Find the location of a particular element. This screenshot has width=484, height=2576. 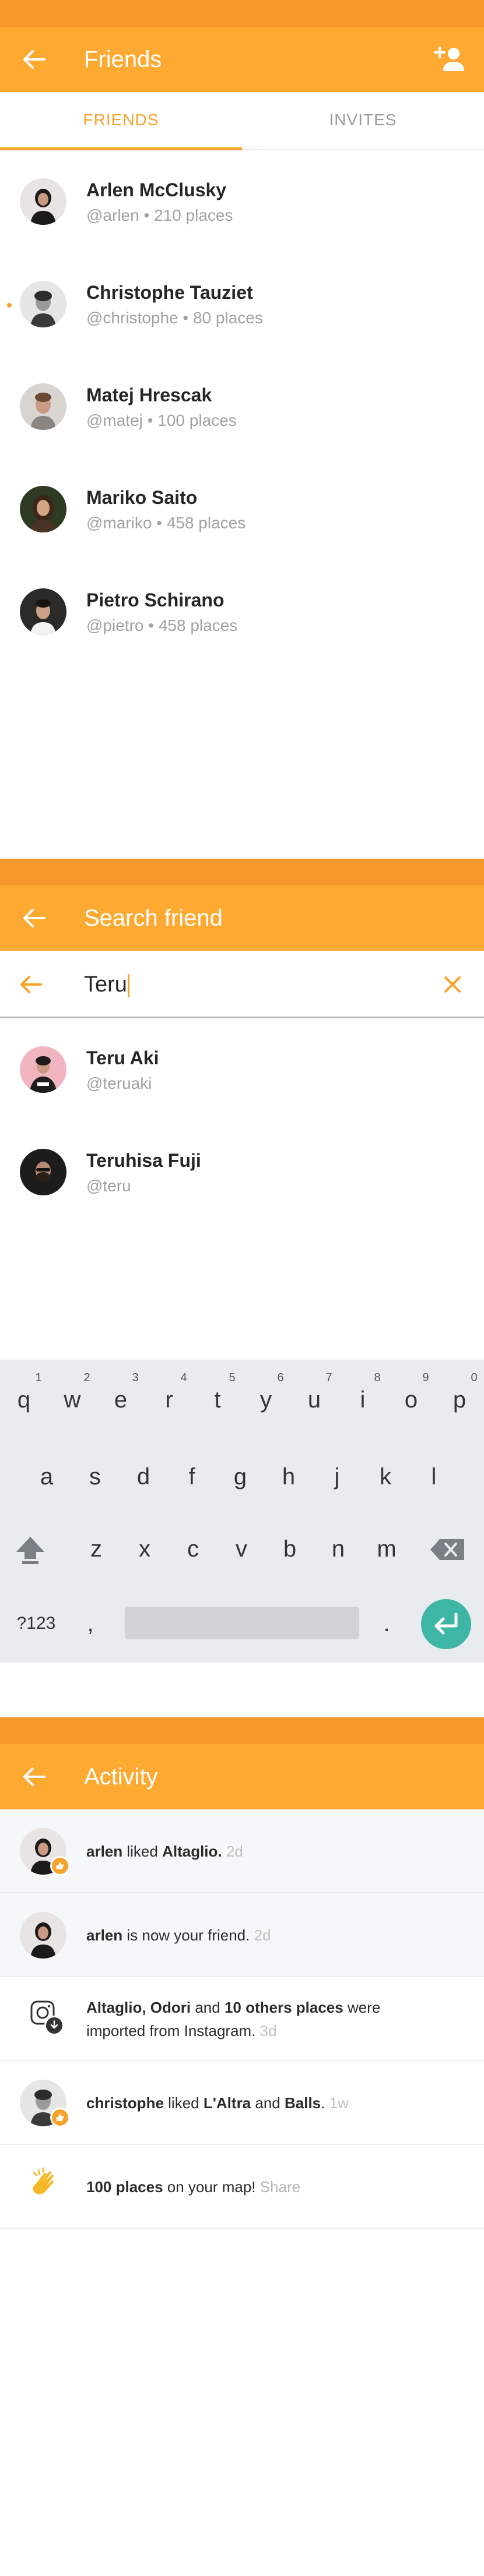

activity-item: arlen is now your friend. 2d is located at coordinates (242, 1935).